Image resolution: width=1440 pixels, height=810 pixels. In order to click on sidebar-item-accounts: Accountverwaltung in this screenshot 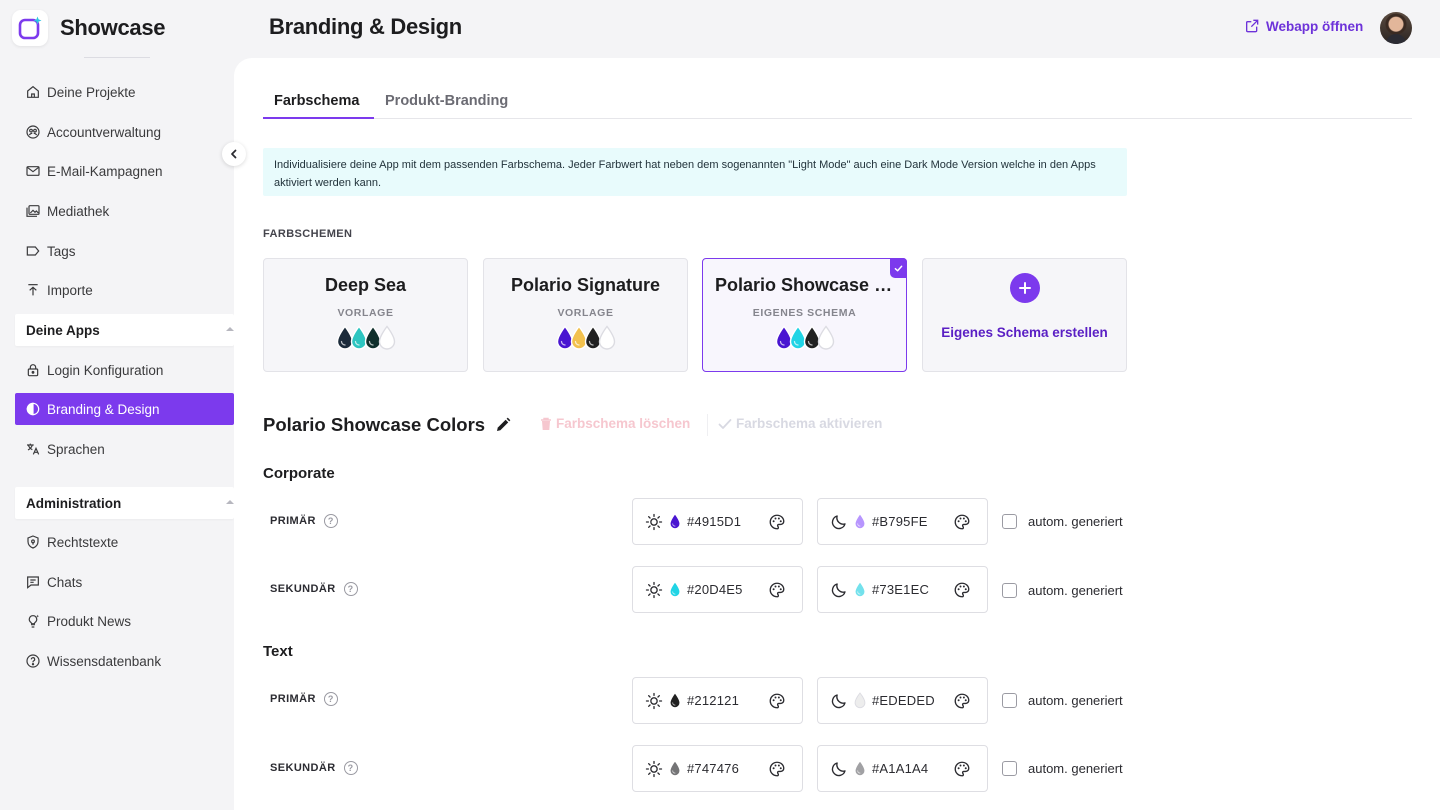, I will do `click(124, 132)`.